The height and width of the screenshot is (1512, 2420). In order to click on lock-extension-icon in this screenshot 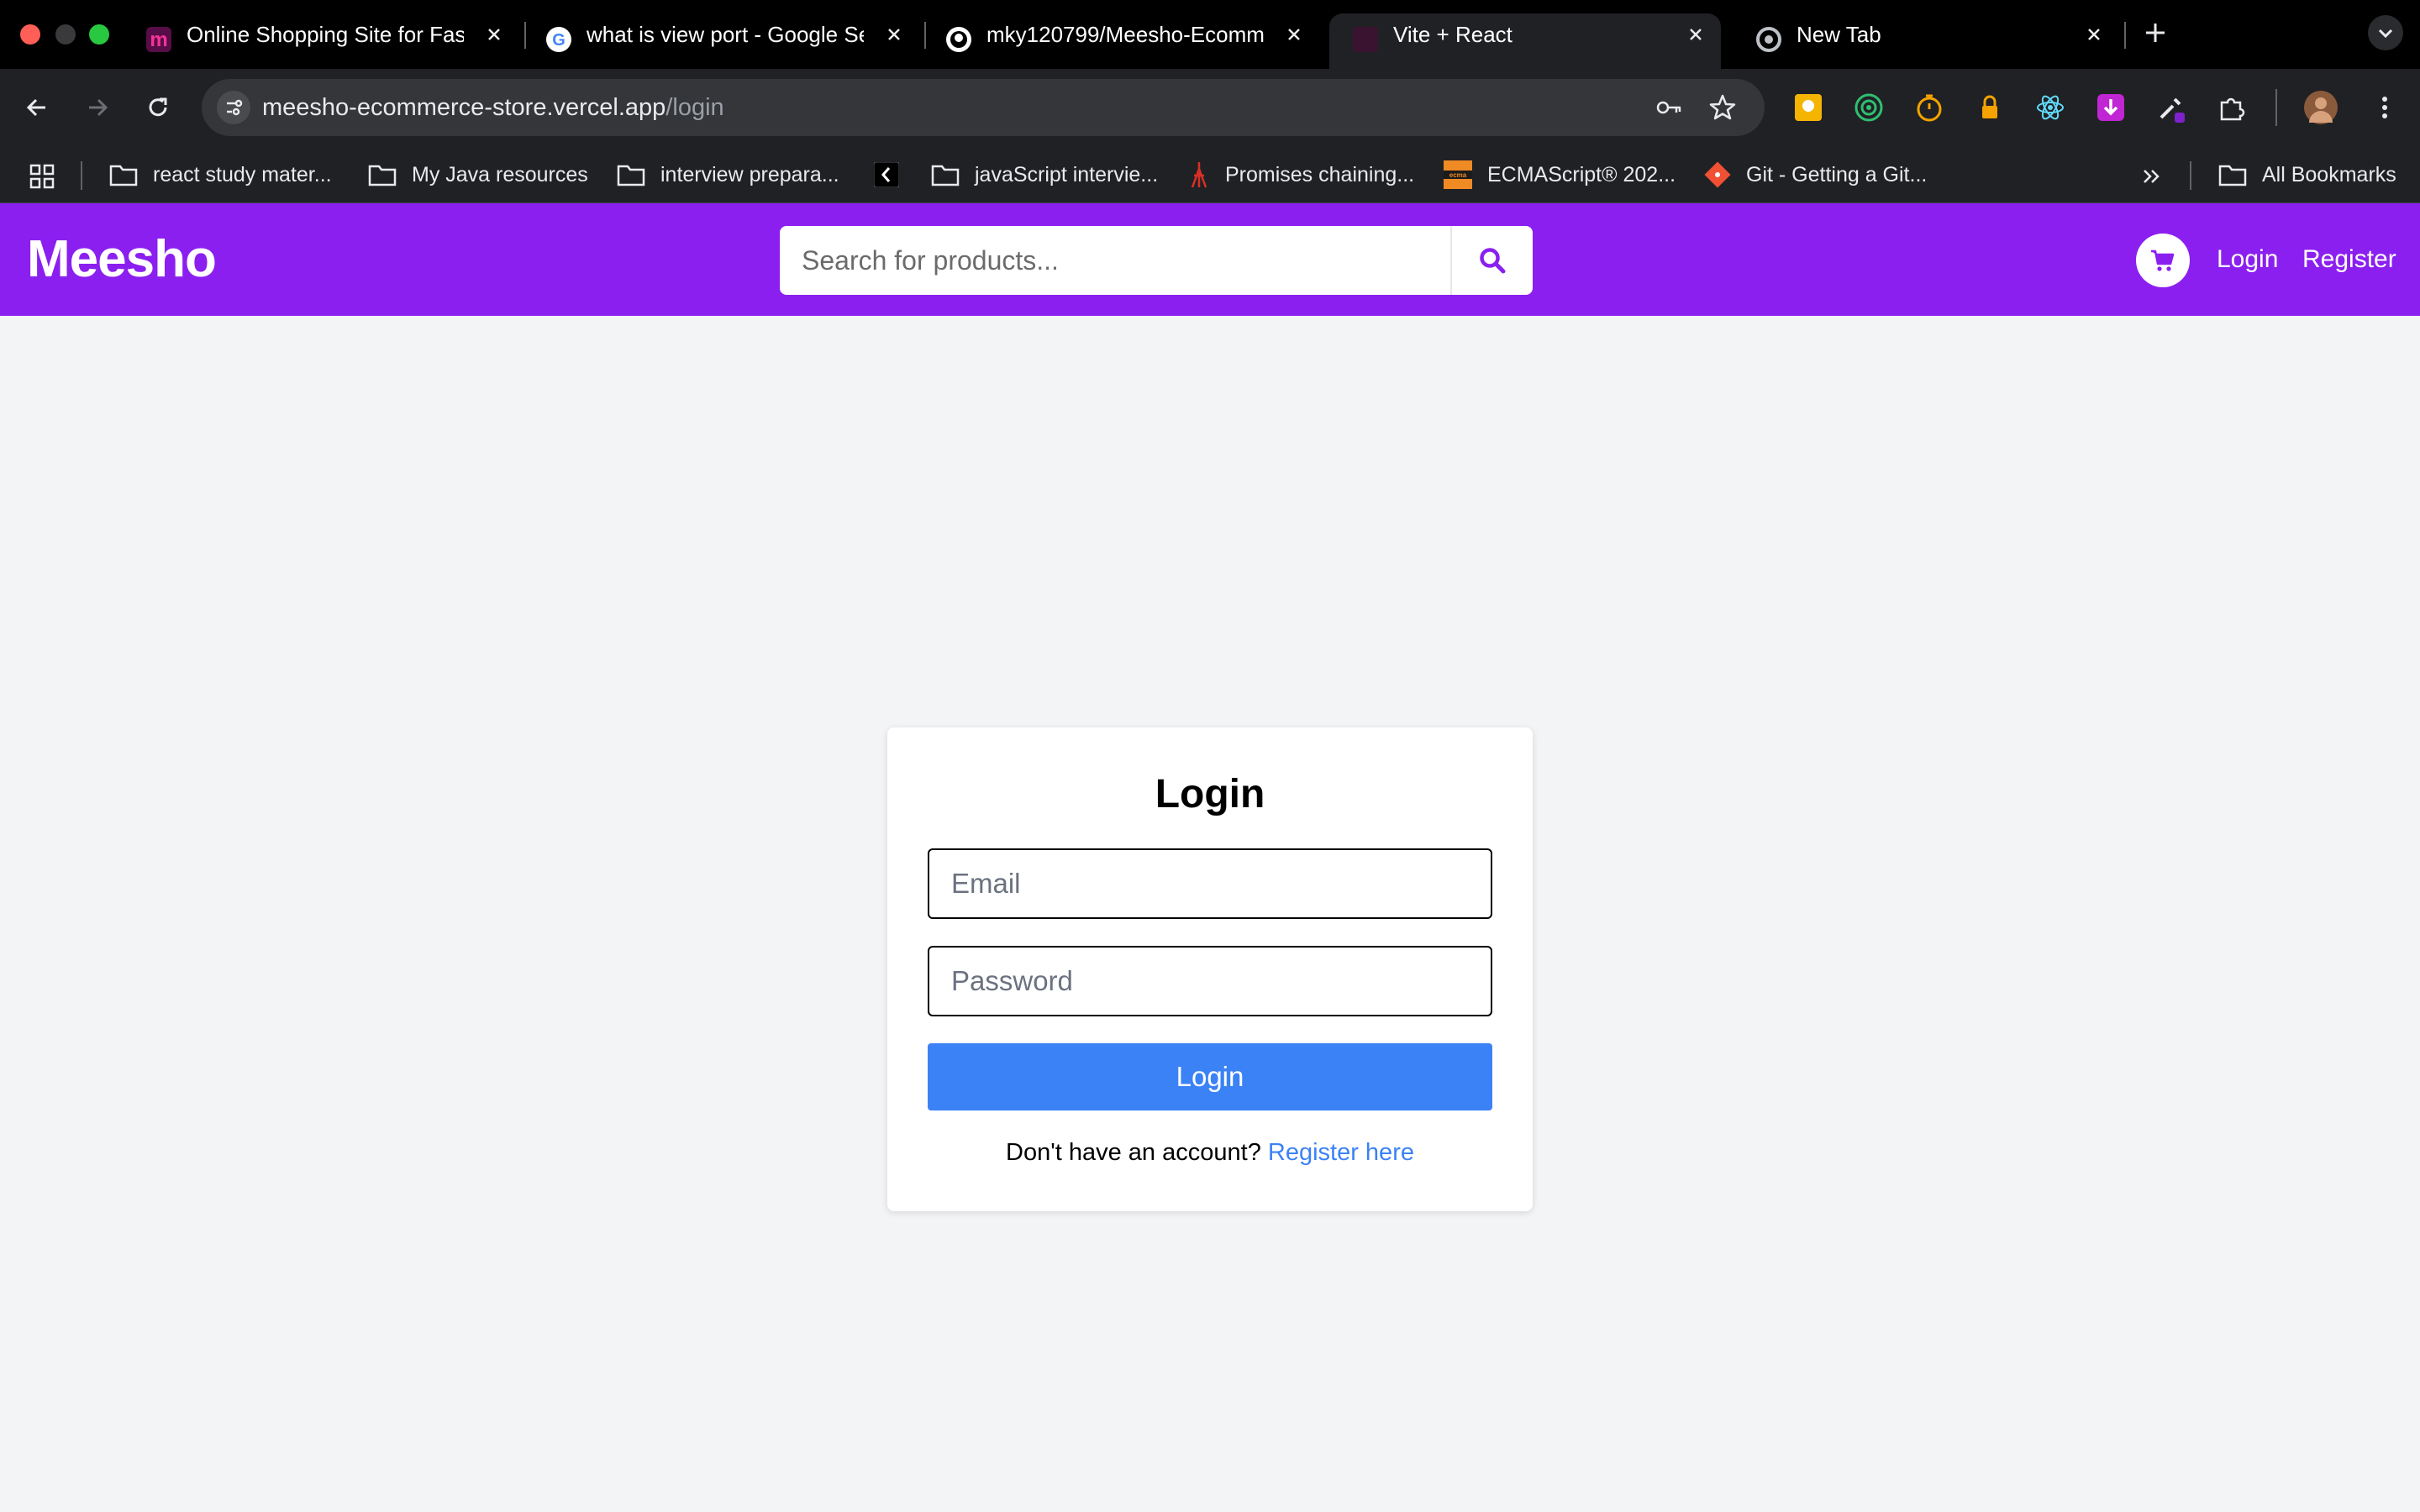, I will do `click(1990, 107)`.